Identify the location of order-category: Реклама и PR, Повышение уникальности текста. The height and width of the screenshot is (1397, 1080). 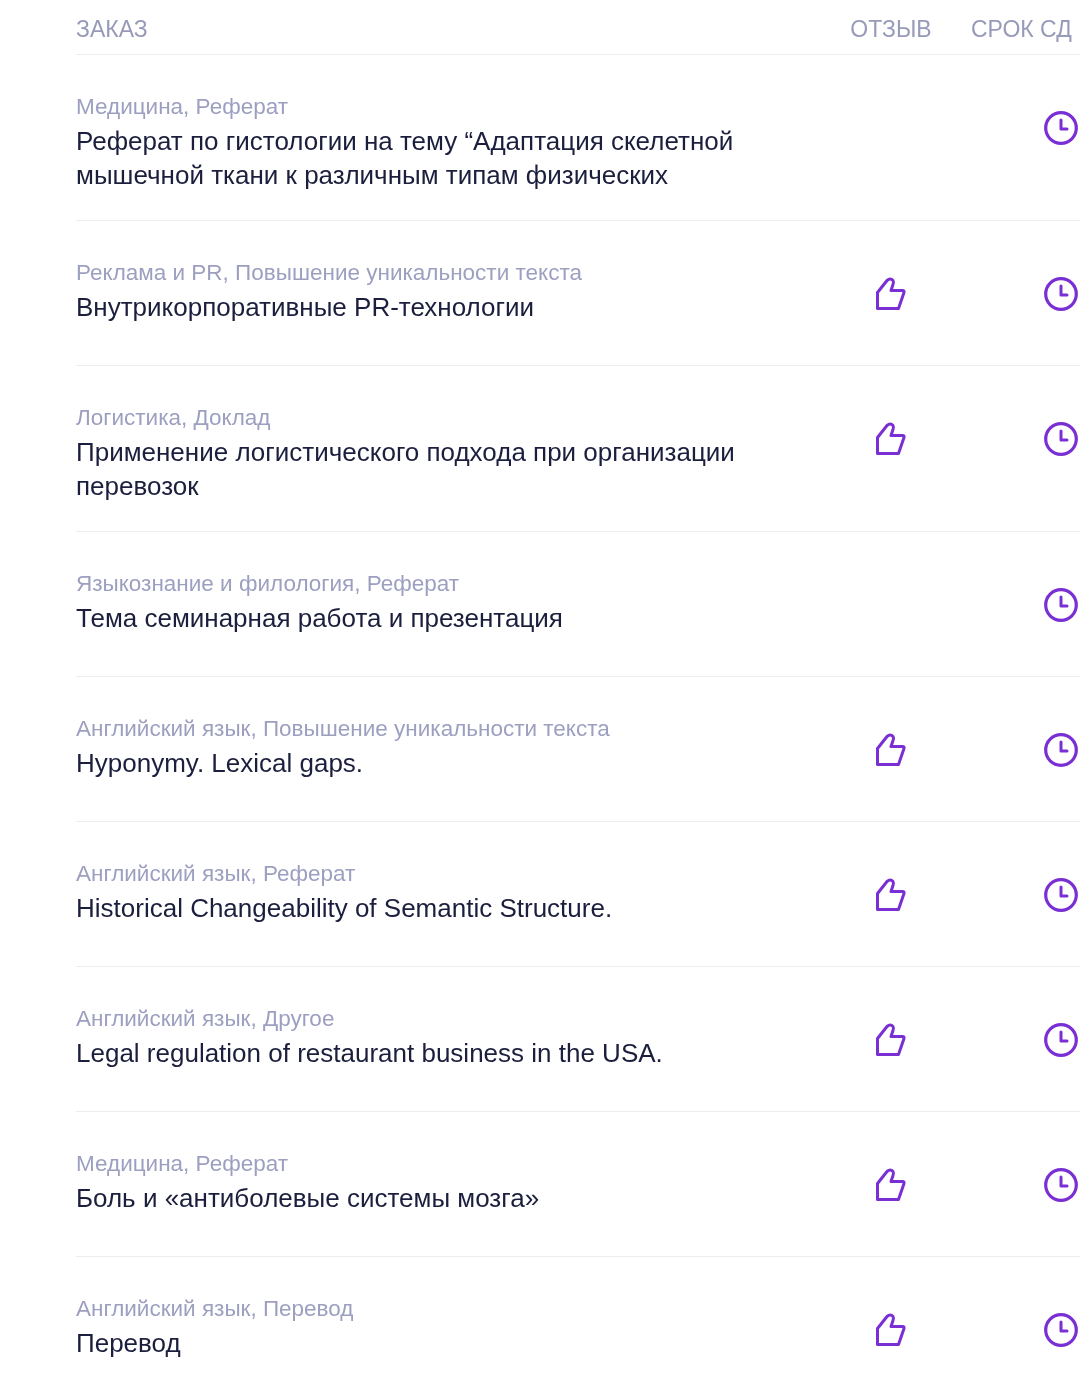
(329, 273).